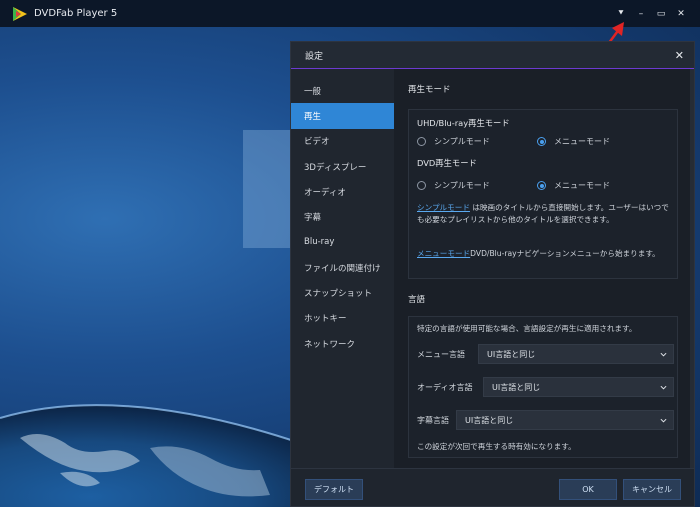  Describe the element at coordinates (417, 300) in the screenshot. I see `language-title: 言語` at that location.